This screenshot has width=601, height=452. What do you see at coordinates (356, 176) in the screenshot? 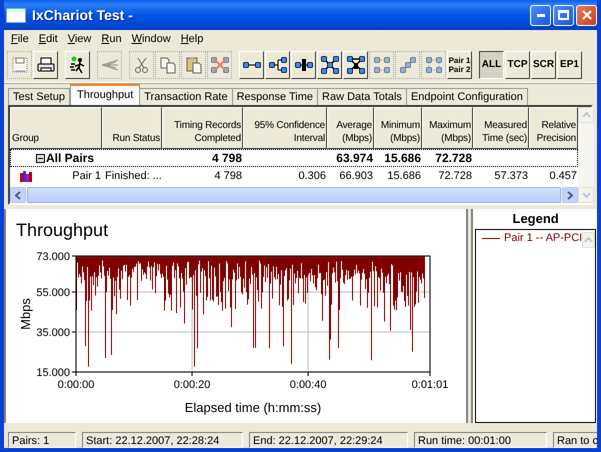
I see `table-cell: 66.903` at bounding box center [356, 176].